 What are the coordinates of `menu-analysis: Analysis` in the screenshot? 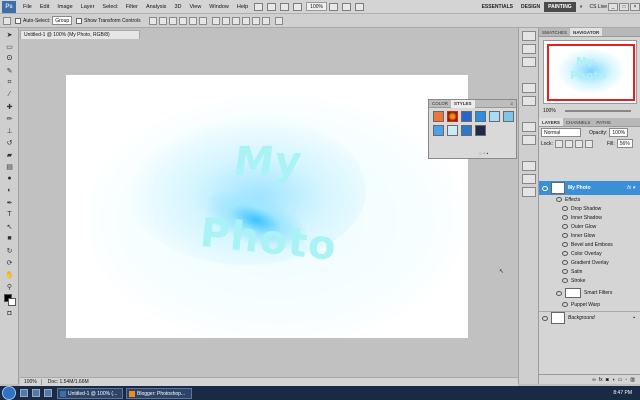 It's located at (156, 7).